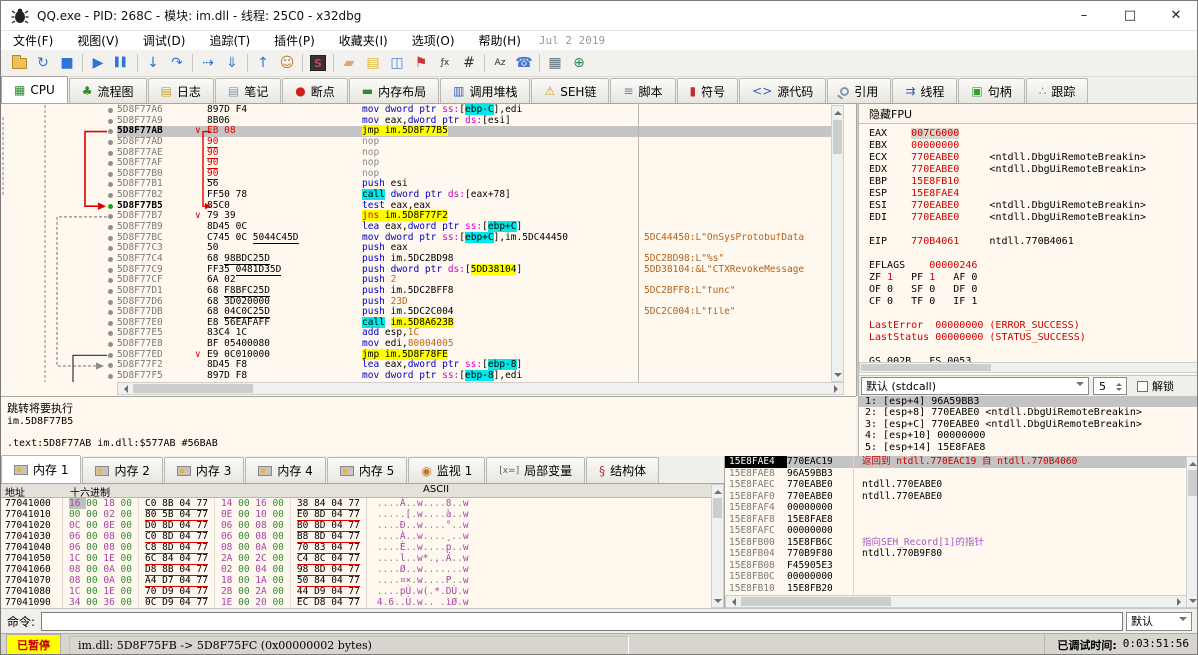  I want to click on hash-icon: #, so click(469, 63).